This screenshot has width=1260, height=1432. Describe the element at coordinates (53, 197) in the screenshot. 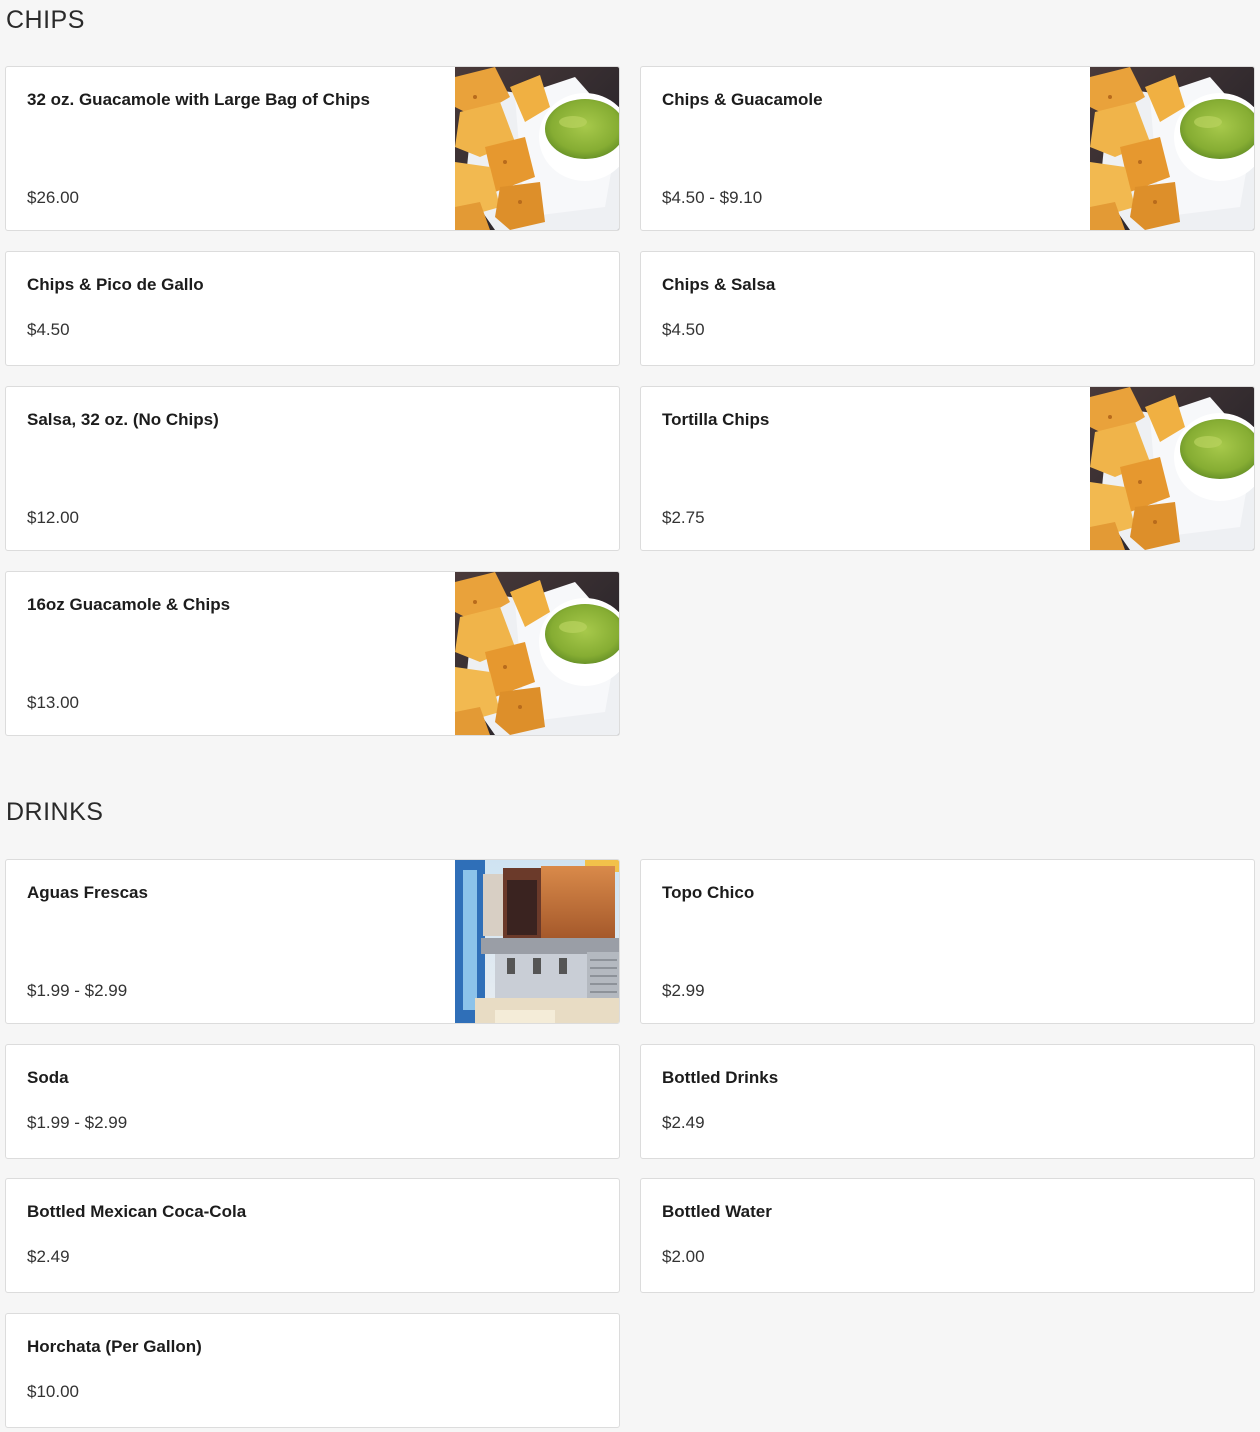

I see `item-price: $26.00` at that location.